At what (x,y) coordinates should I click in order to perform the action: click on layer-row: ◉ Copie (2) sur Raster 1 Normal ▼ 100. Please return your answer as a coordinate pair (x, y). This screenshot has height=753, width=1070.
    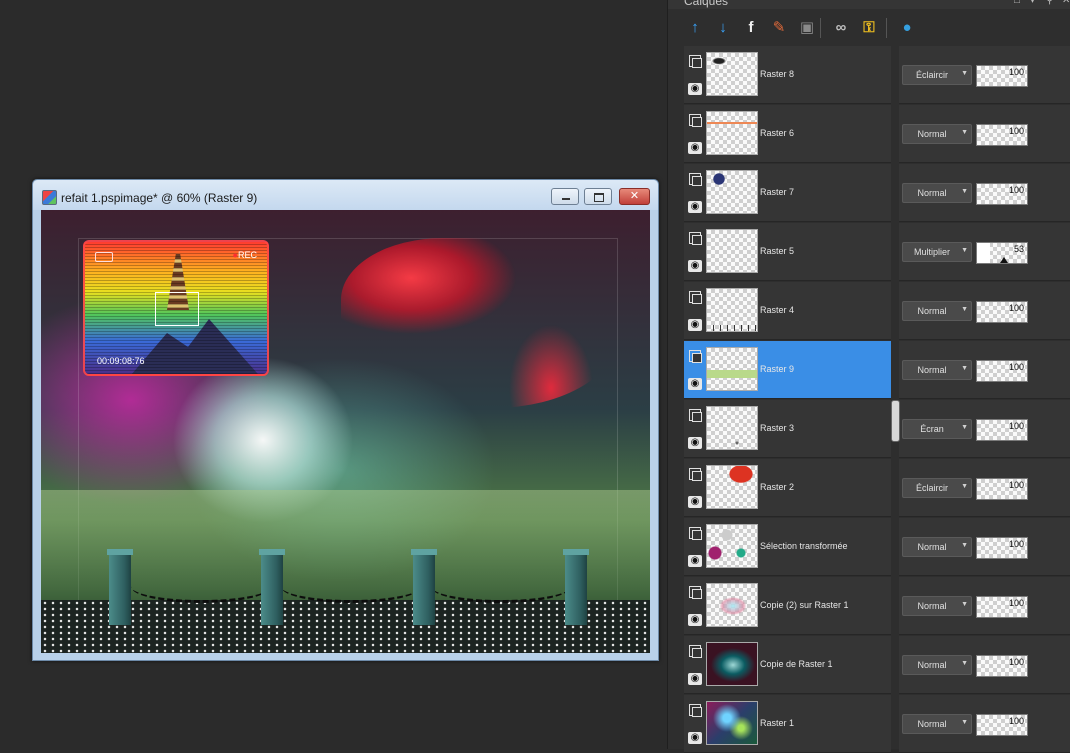
    Looking at the image, I should click on (877, 606).